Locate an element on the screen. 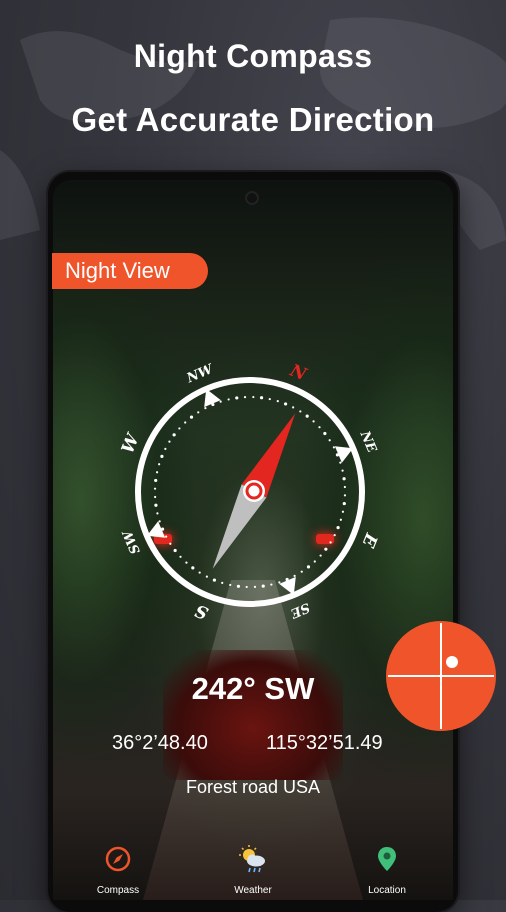  compass-label-nw: NW is located at coordinates (200, 374).